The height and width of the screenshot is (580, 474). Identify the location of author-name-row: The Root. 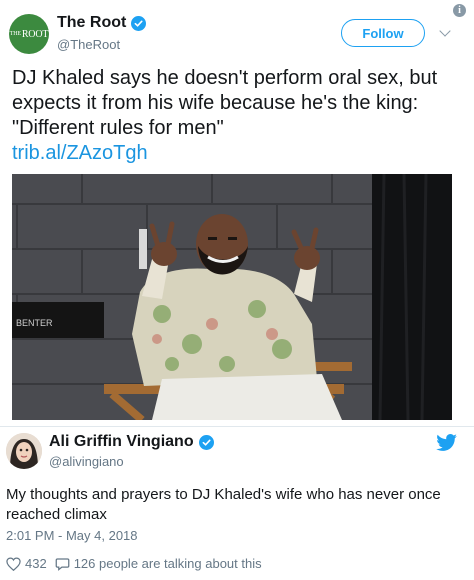
(102, 23).